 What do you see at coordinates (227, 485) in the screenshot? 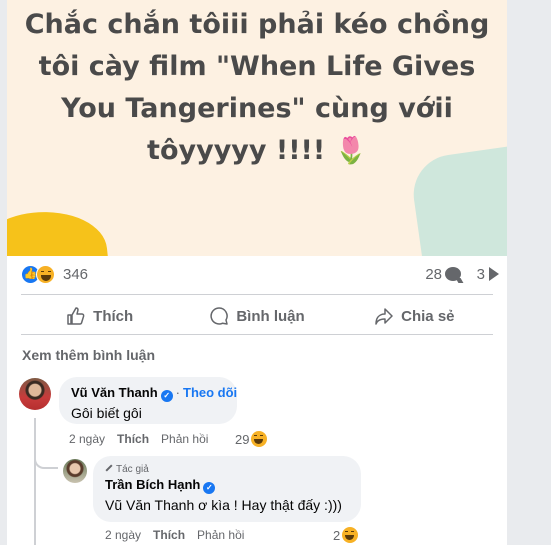
I see `reply-author-line: Trần Bích Hạnh ✓` at bounding box center [227, 485].